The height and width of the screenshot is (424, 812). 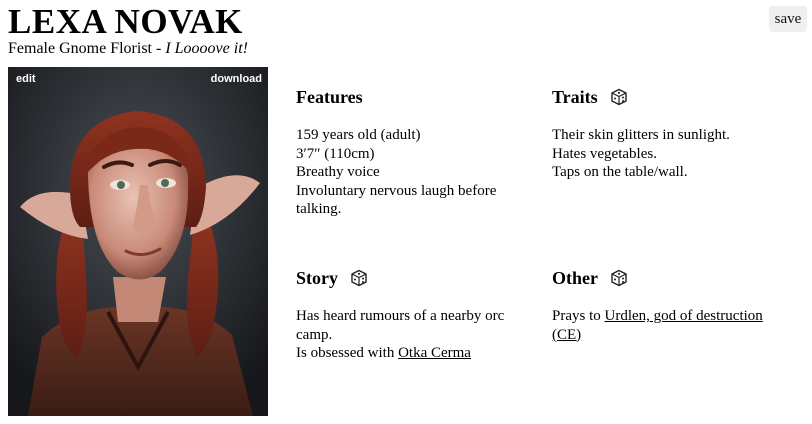 I want to click on traits-heading: Traits, so click(x=672, y=97).